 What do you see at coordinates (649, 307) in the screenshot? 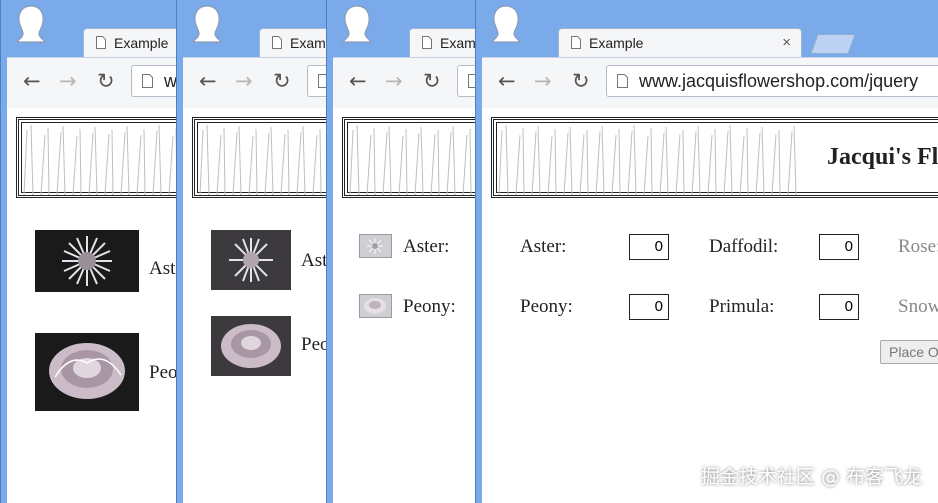
I see `peony-quantity-input: 0` at bounding box center [649, 307].